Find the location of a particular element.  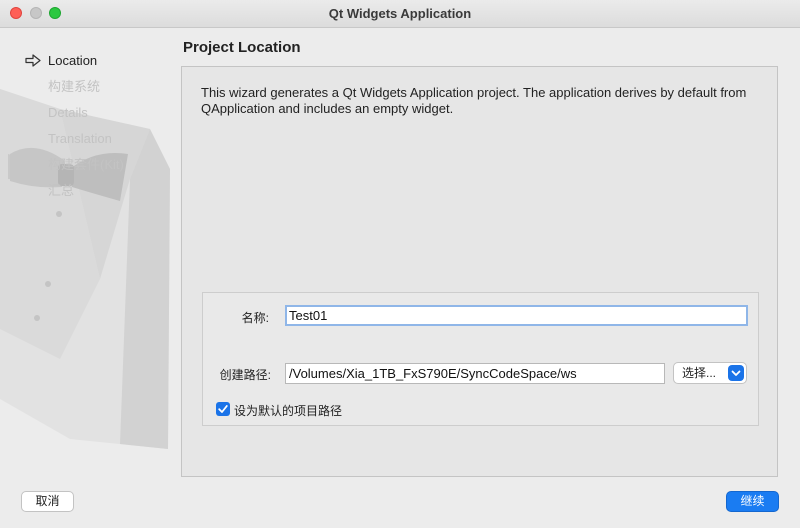

arrow-right-icon is located at coordinates (33, 60).